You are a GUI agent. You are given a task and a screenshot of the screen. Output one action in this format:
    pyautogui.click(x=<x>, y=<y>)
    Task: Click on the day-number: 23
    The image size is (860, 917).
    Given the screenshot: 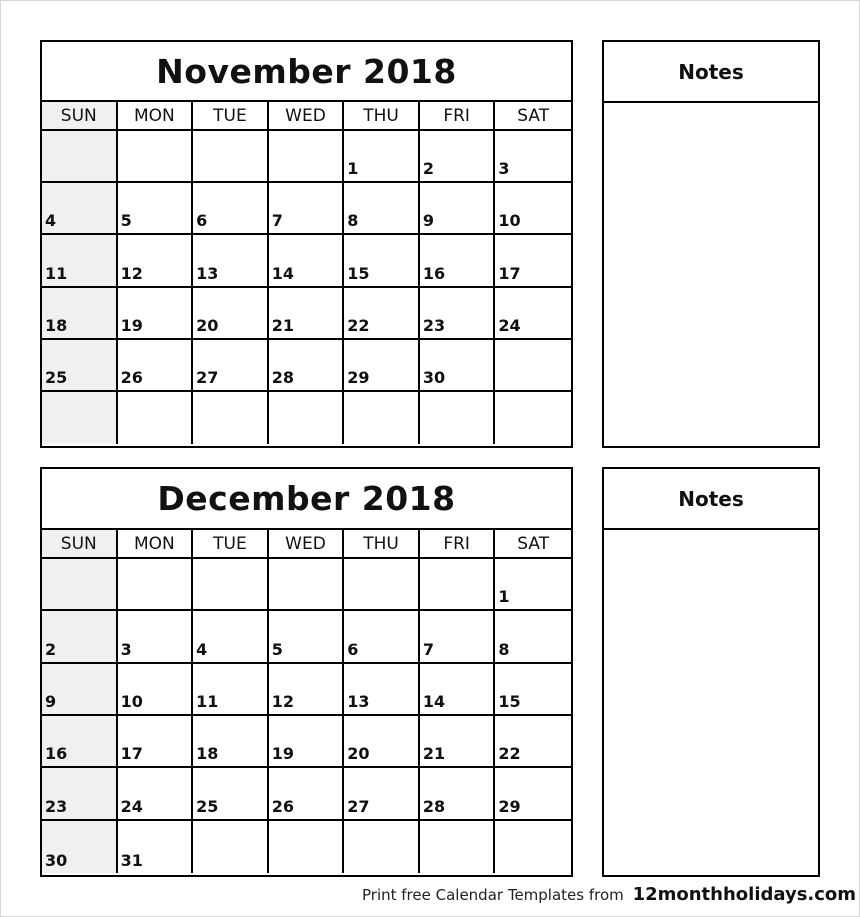 What is the action you would take?
    pyautogui.click(x=434, y=325)
    